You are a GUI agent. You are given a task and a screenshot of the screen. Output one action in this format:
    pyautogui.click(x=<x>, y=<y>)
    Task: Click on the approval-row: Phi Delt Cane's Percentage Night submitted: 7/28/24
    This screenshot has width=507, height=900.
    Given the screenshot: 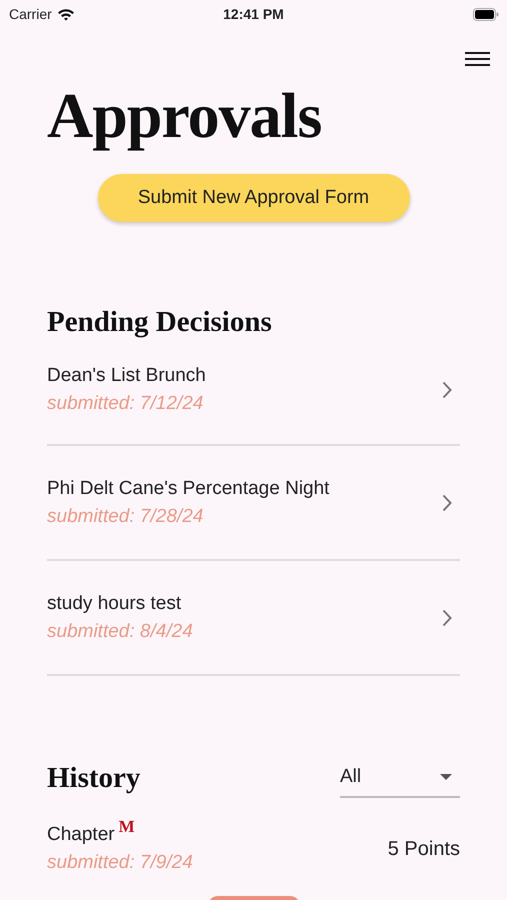 What is the action you would take?
    pyautogui.click(x=253, y=503)
    